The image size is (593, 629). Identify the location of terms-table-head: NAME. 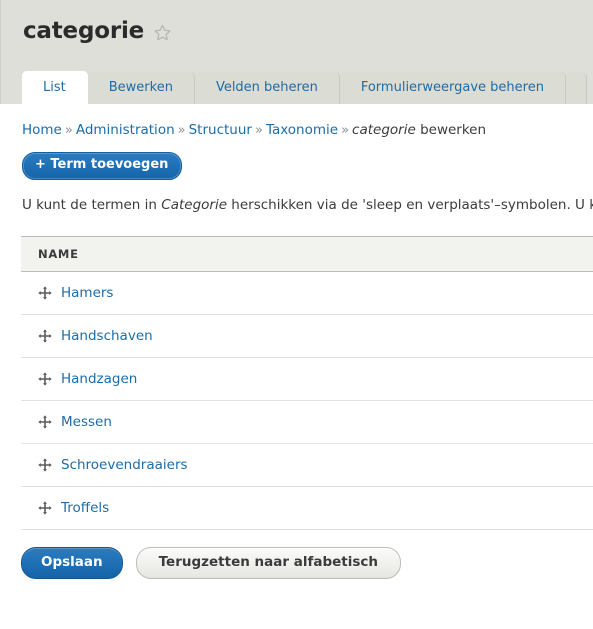
(307, 254).